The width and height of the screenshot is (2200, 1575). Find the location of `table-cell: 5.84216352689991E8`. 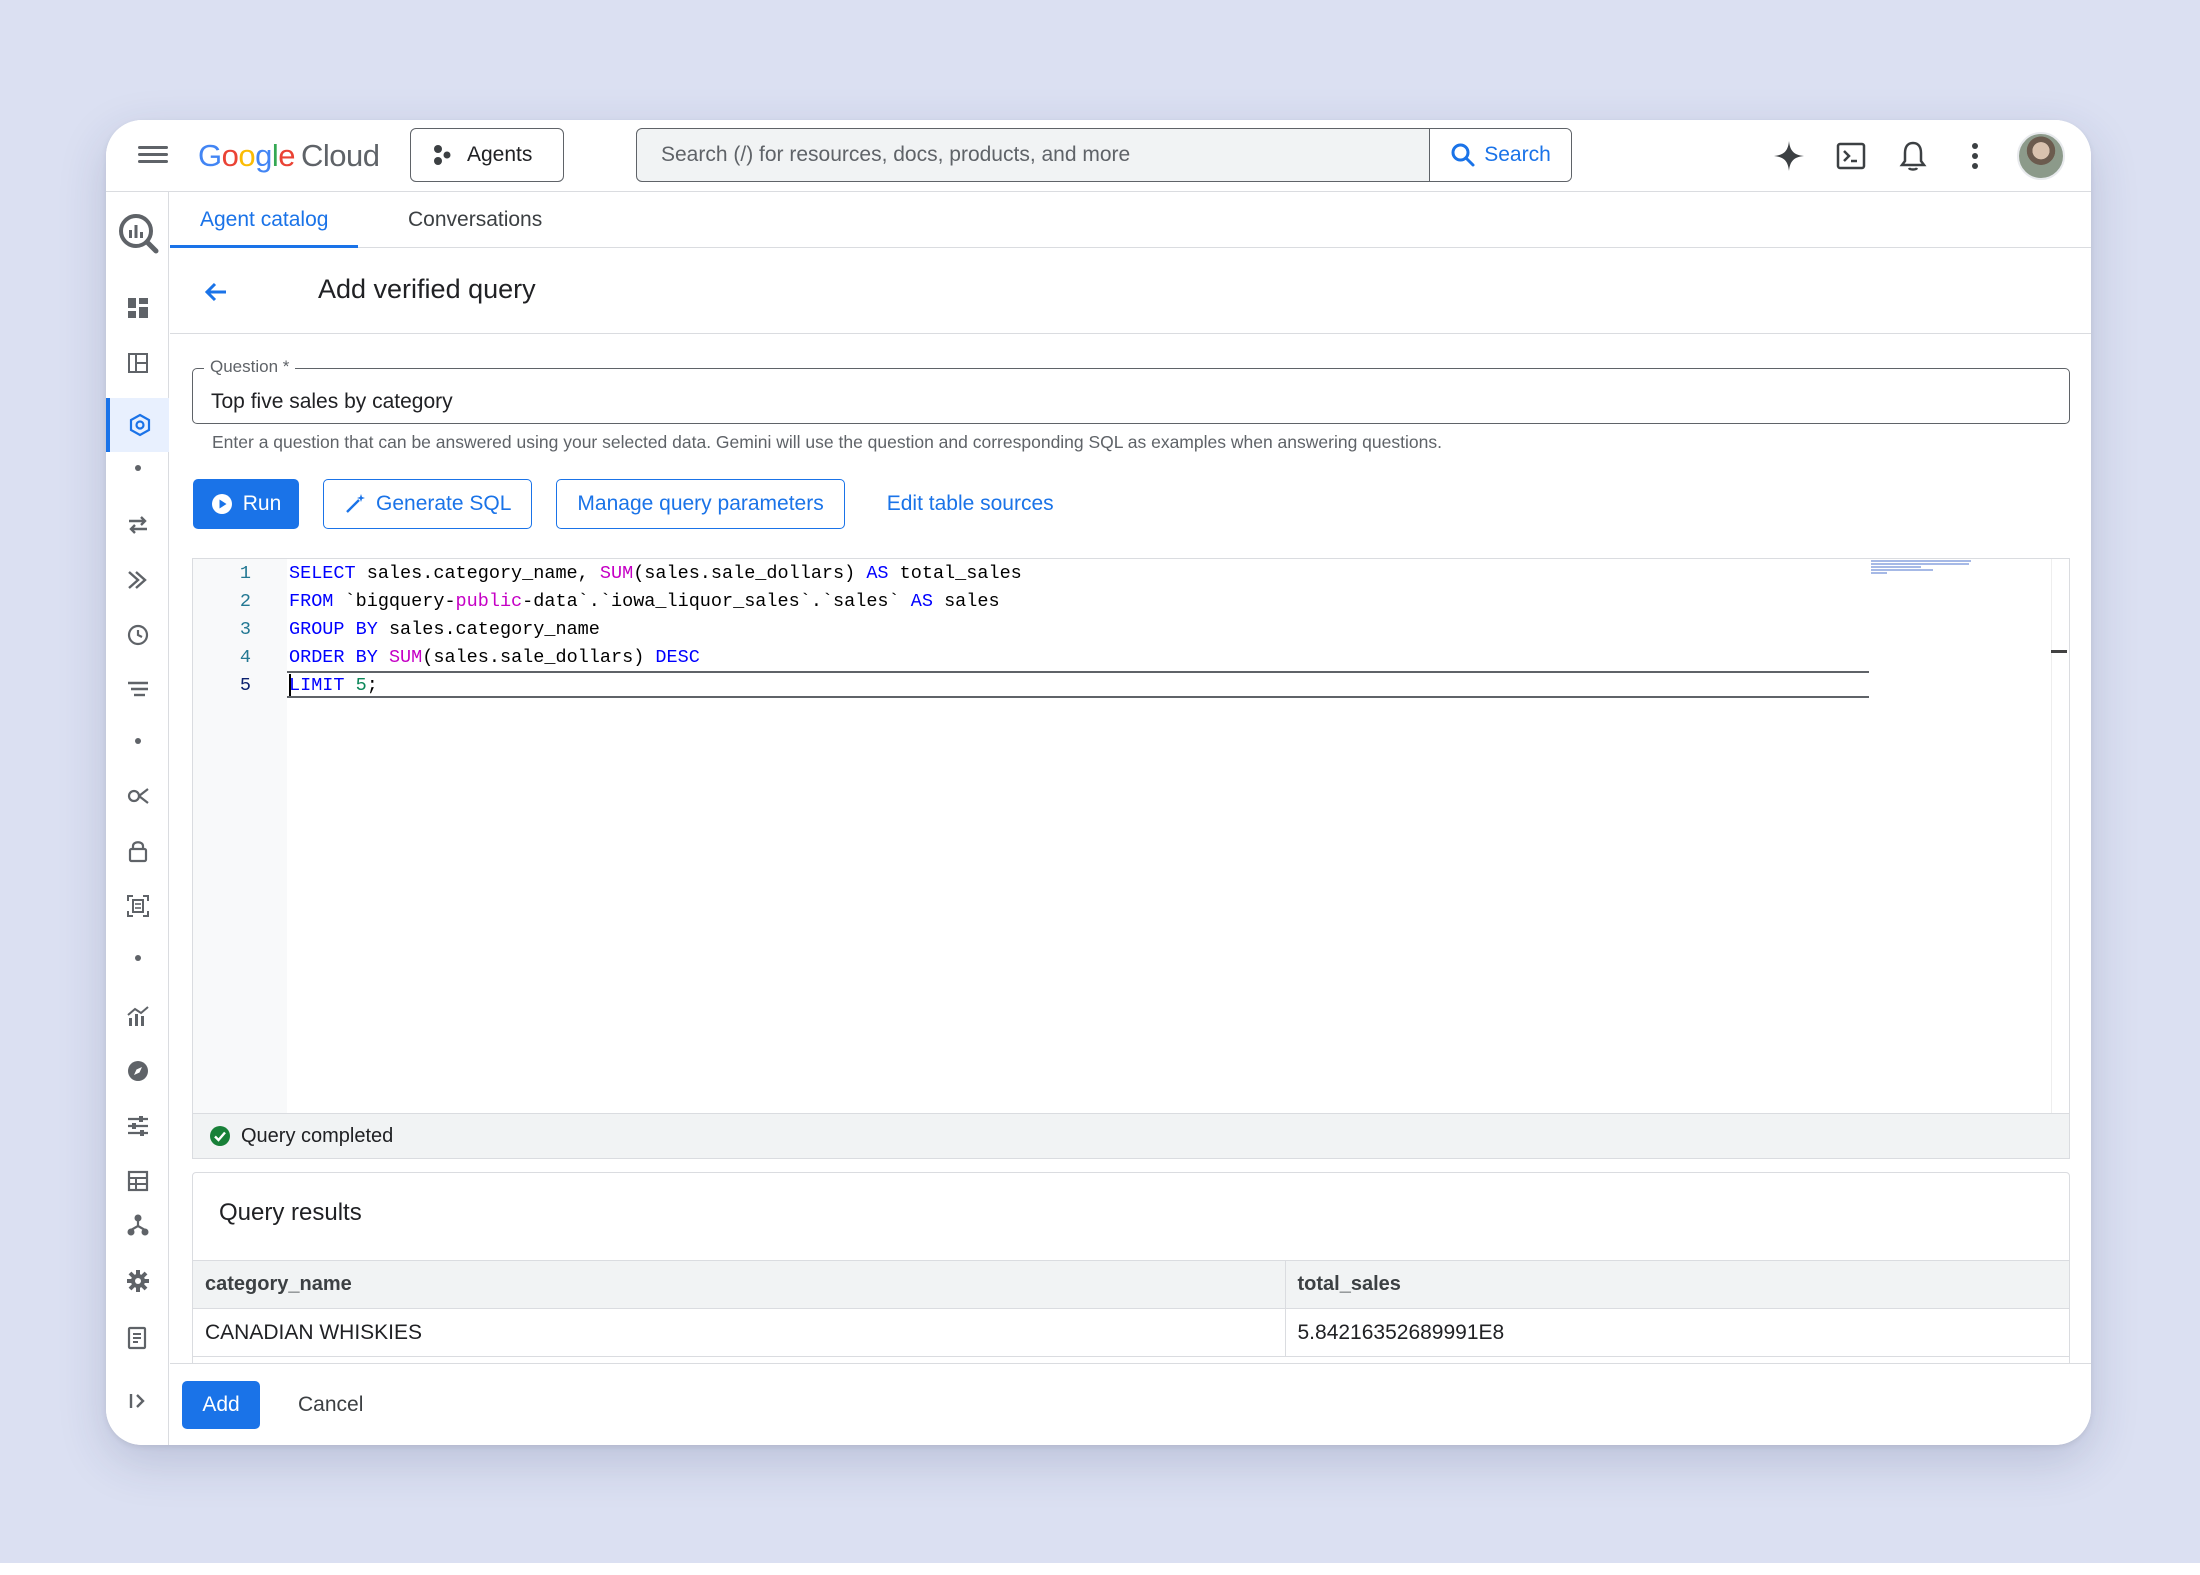

table-cell: 5.84216352689991E8 is located at coordinates (1677, 1332).